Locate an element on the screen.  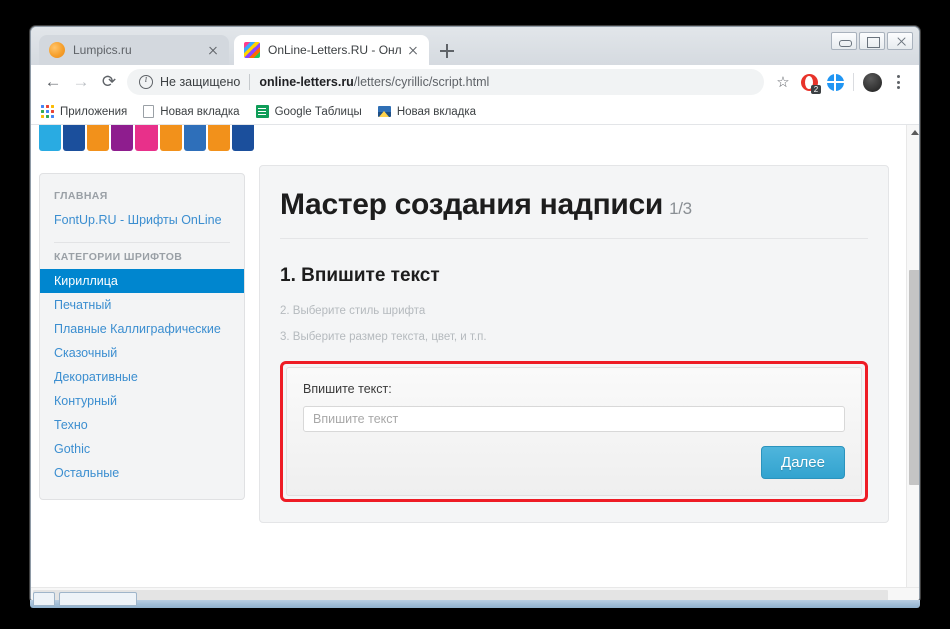
vertical-scroll-thumb is located at coordinates (914, 377).